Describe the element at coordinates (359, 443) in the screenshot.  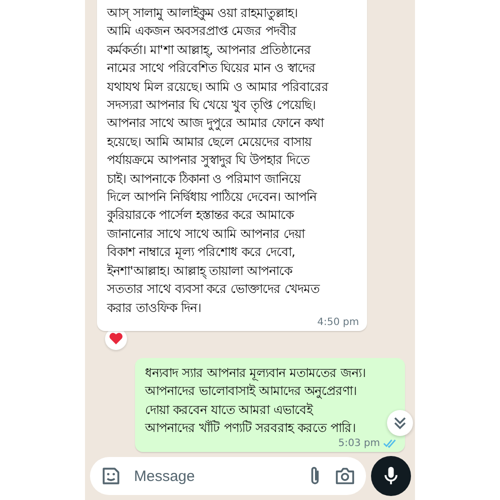
I see `message-time: 5:03 pm` at that location.